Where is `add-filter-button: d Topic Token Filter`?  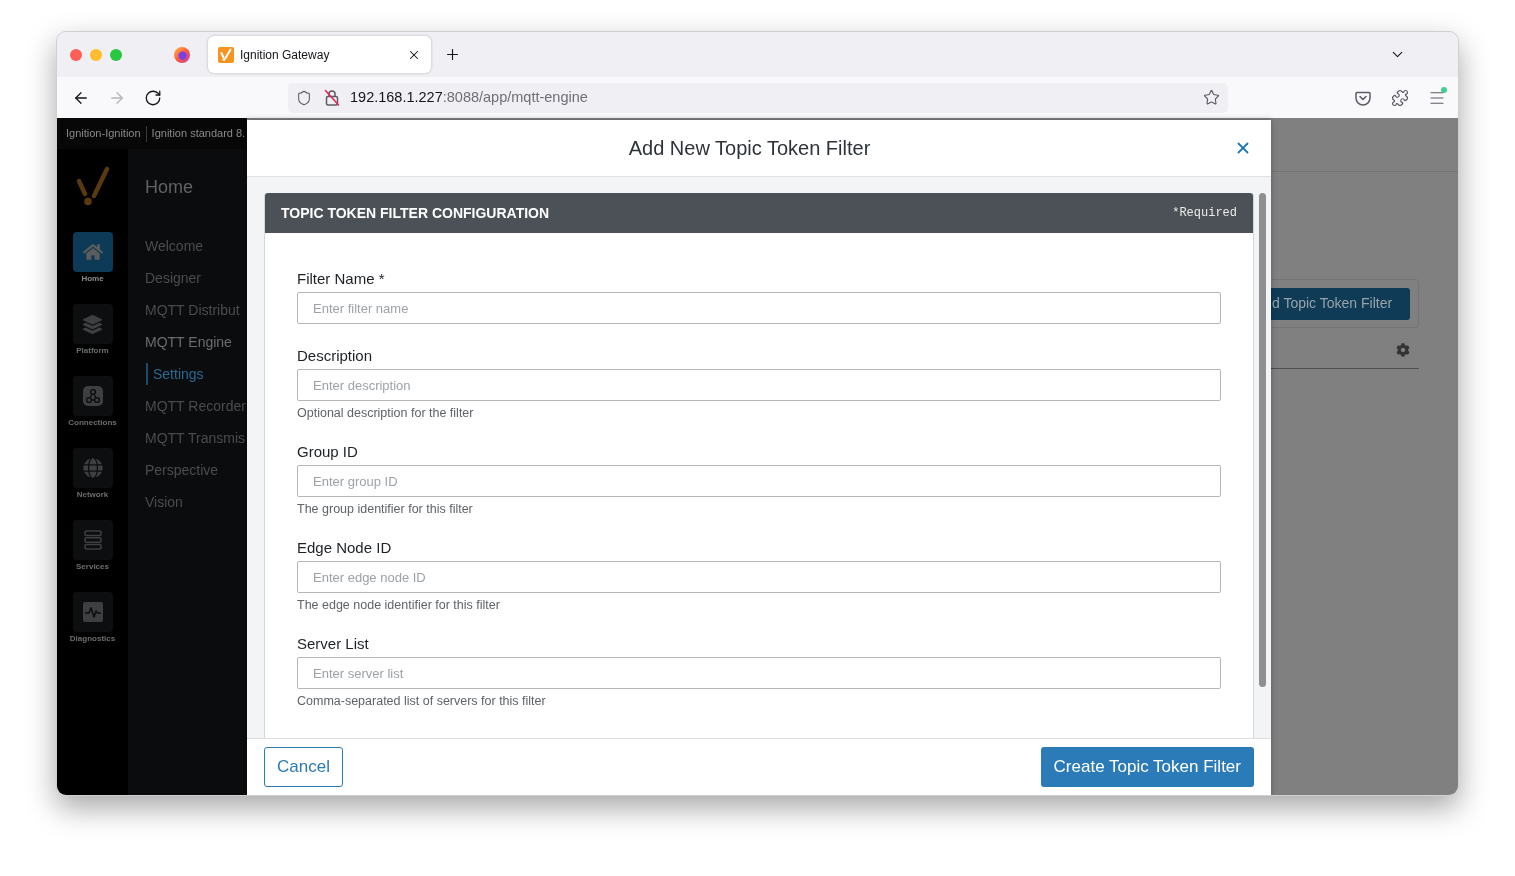 add-filter-button: d Topic Token Filter is located at coordinates (1340, 303).